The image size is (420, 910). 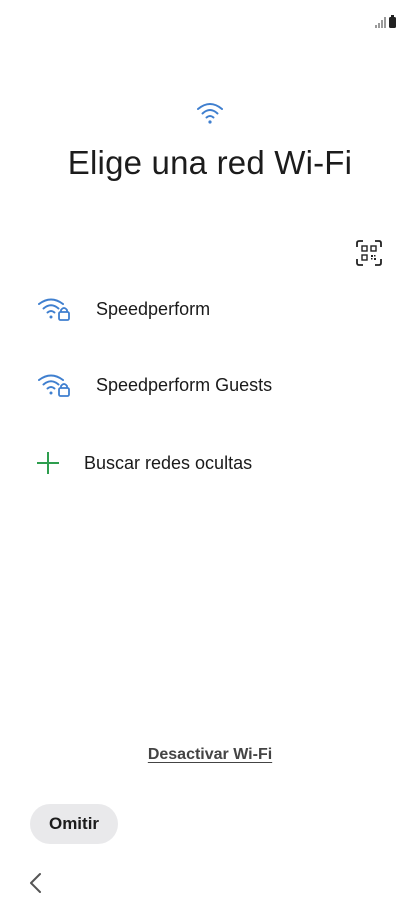 What do you see at coordinates (48, 463) in the screenshot?
I see `plus-icon` at bounding box center [48, 463].